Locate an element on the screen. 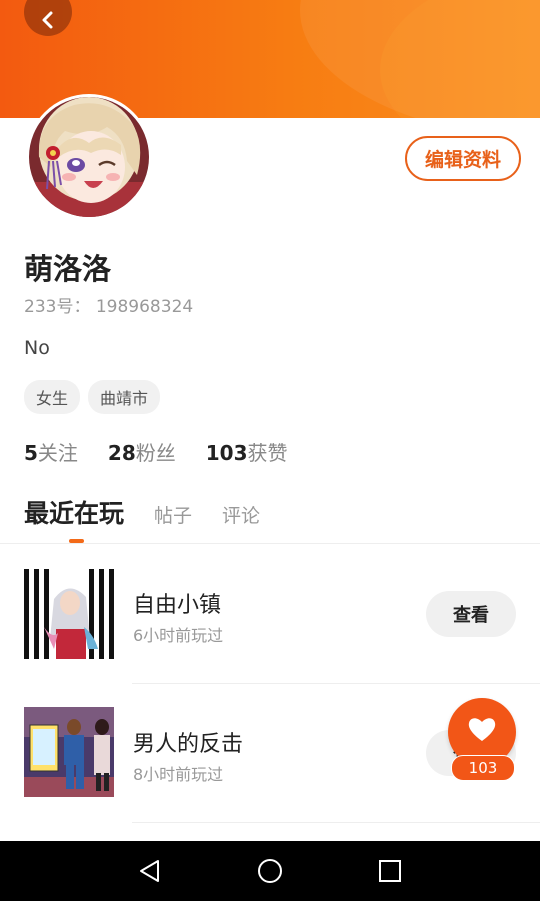 The image size is (540, 901). system-navigation-bar is located at coordinates (270, 871).